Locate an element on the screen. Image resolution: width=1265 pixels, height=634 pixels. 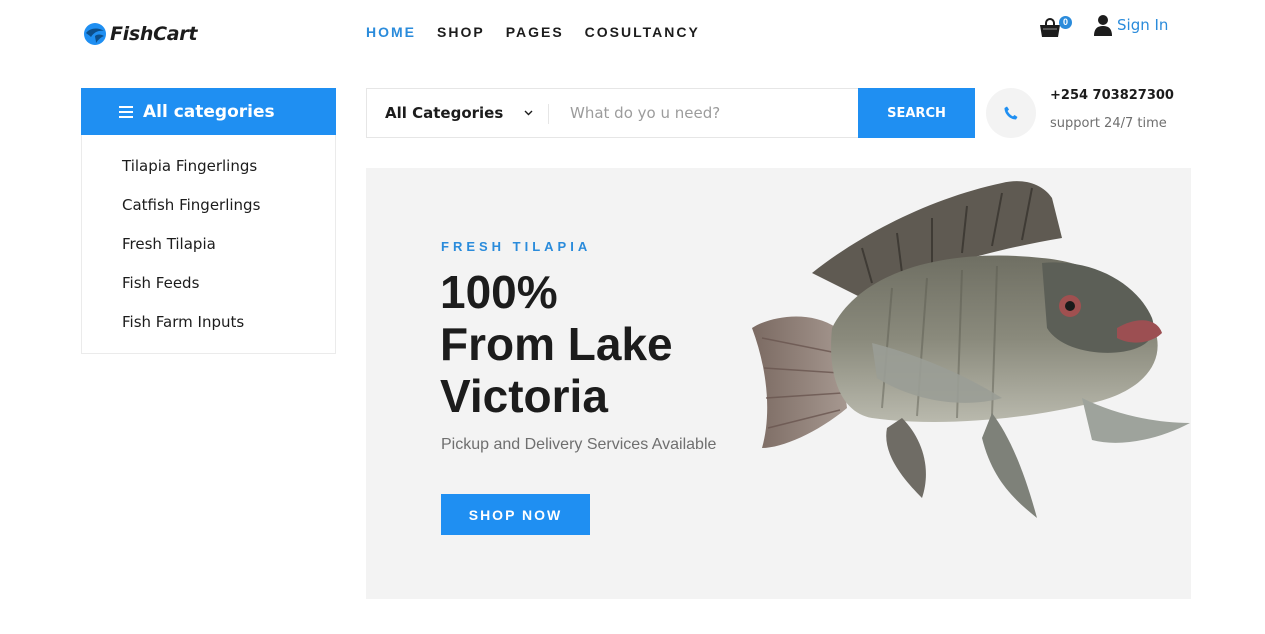
category-item: Fresh Tilapia is located at coordinates (208, 252).